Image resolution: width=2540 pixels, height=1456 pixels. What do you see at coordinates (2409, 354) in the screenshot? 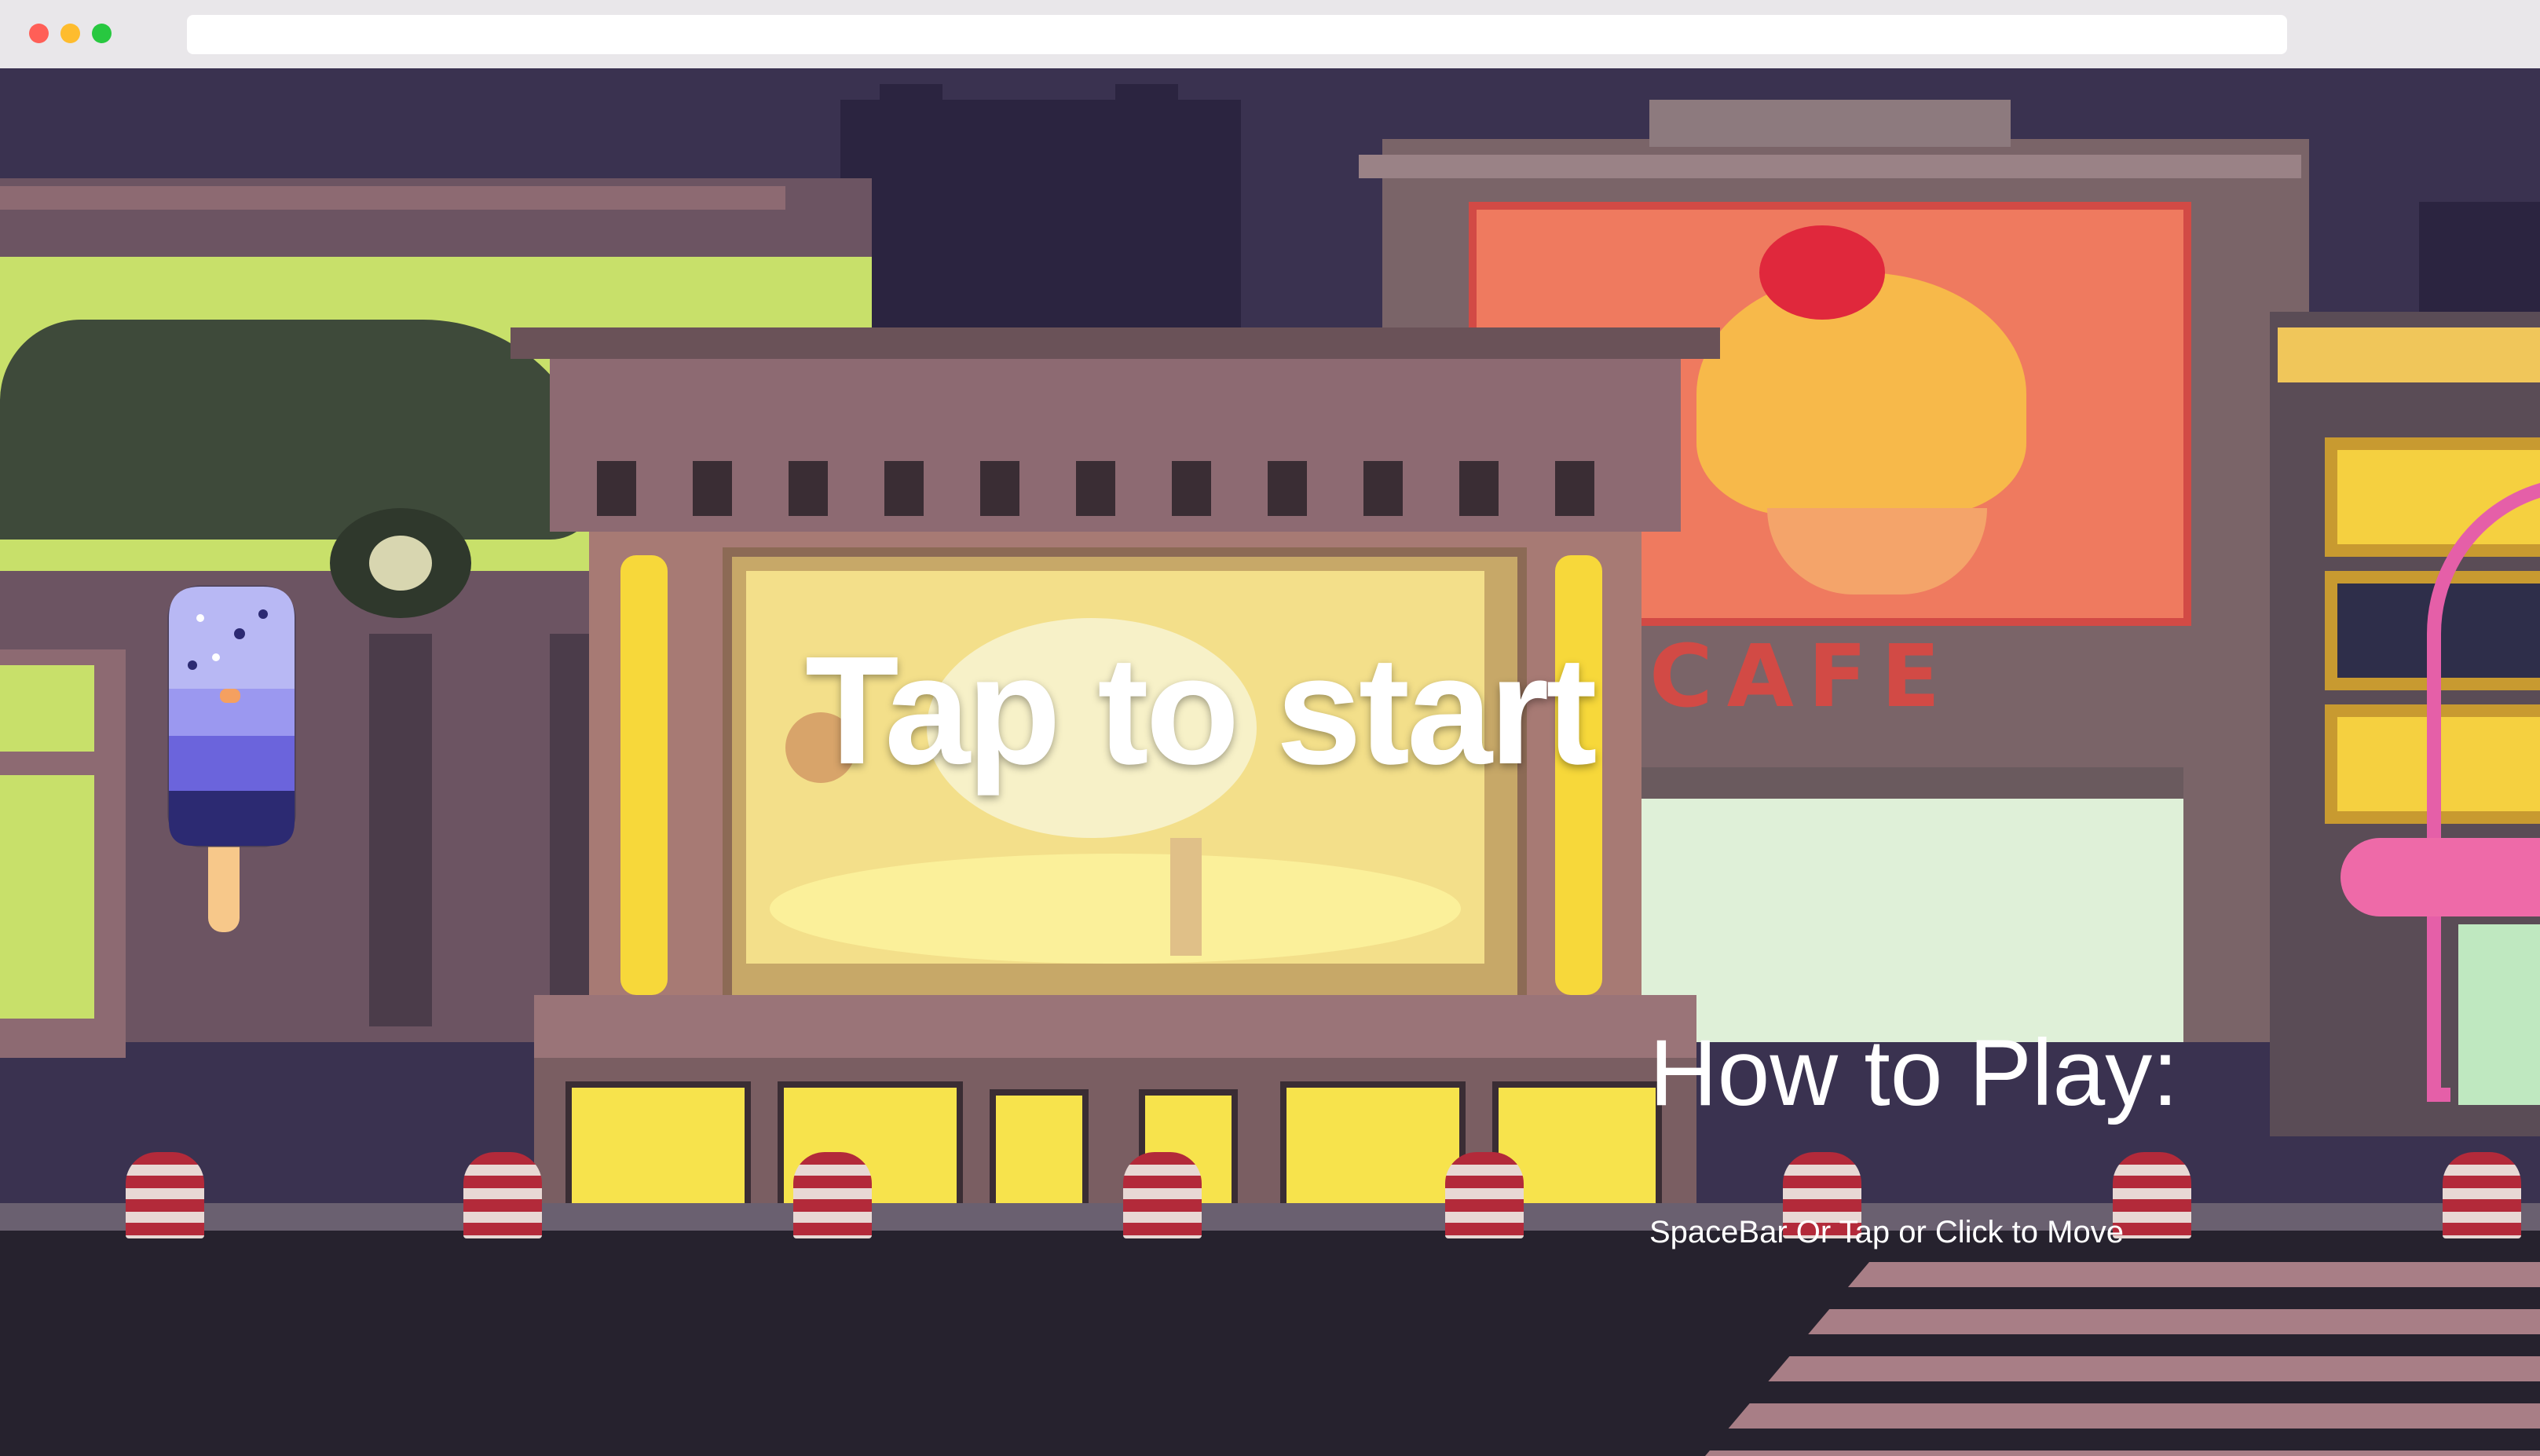
I see `right-tower-rail` at bounding box center [2409, 354].